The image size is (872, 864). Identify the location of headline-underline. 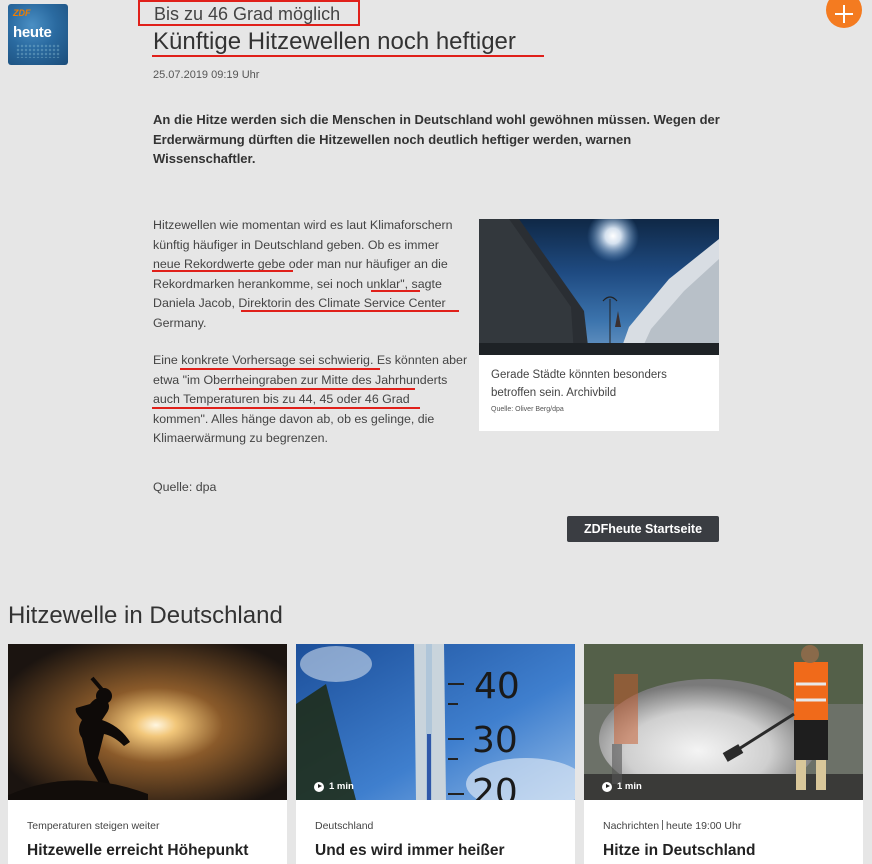
(348, 56).